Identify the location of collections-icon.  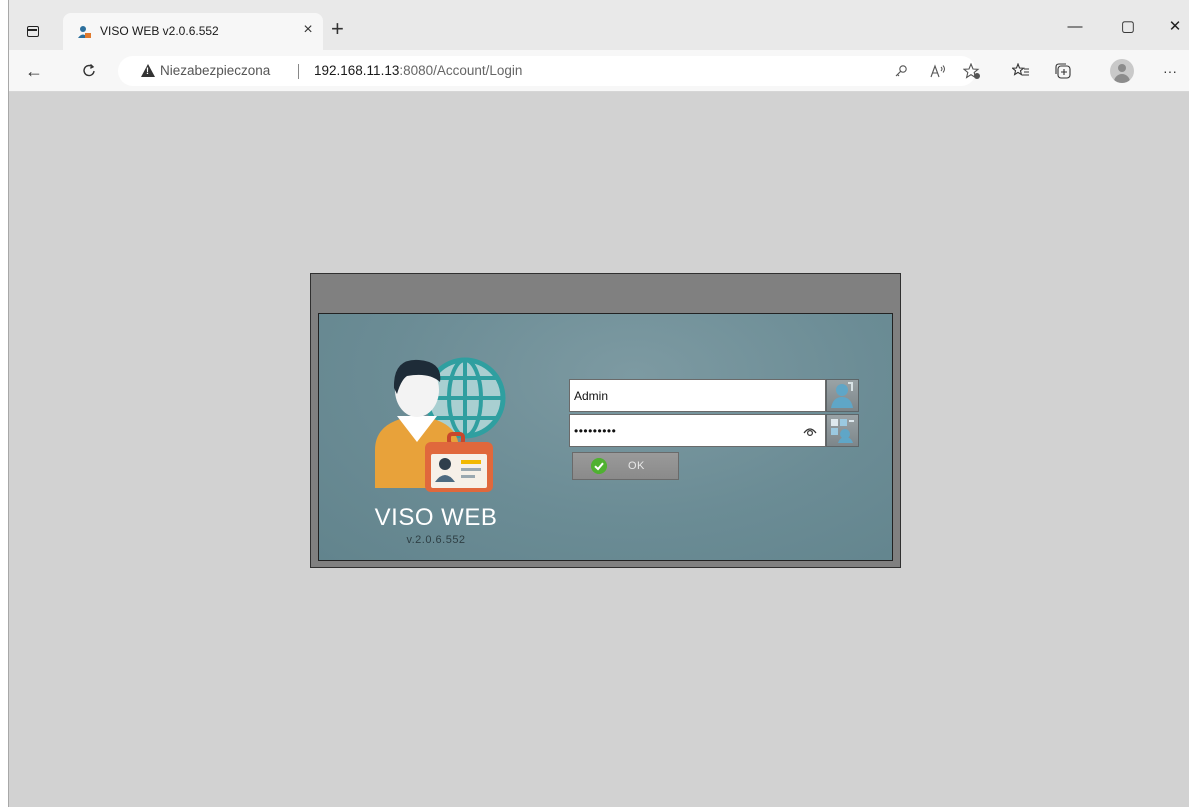
(1063, 71).